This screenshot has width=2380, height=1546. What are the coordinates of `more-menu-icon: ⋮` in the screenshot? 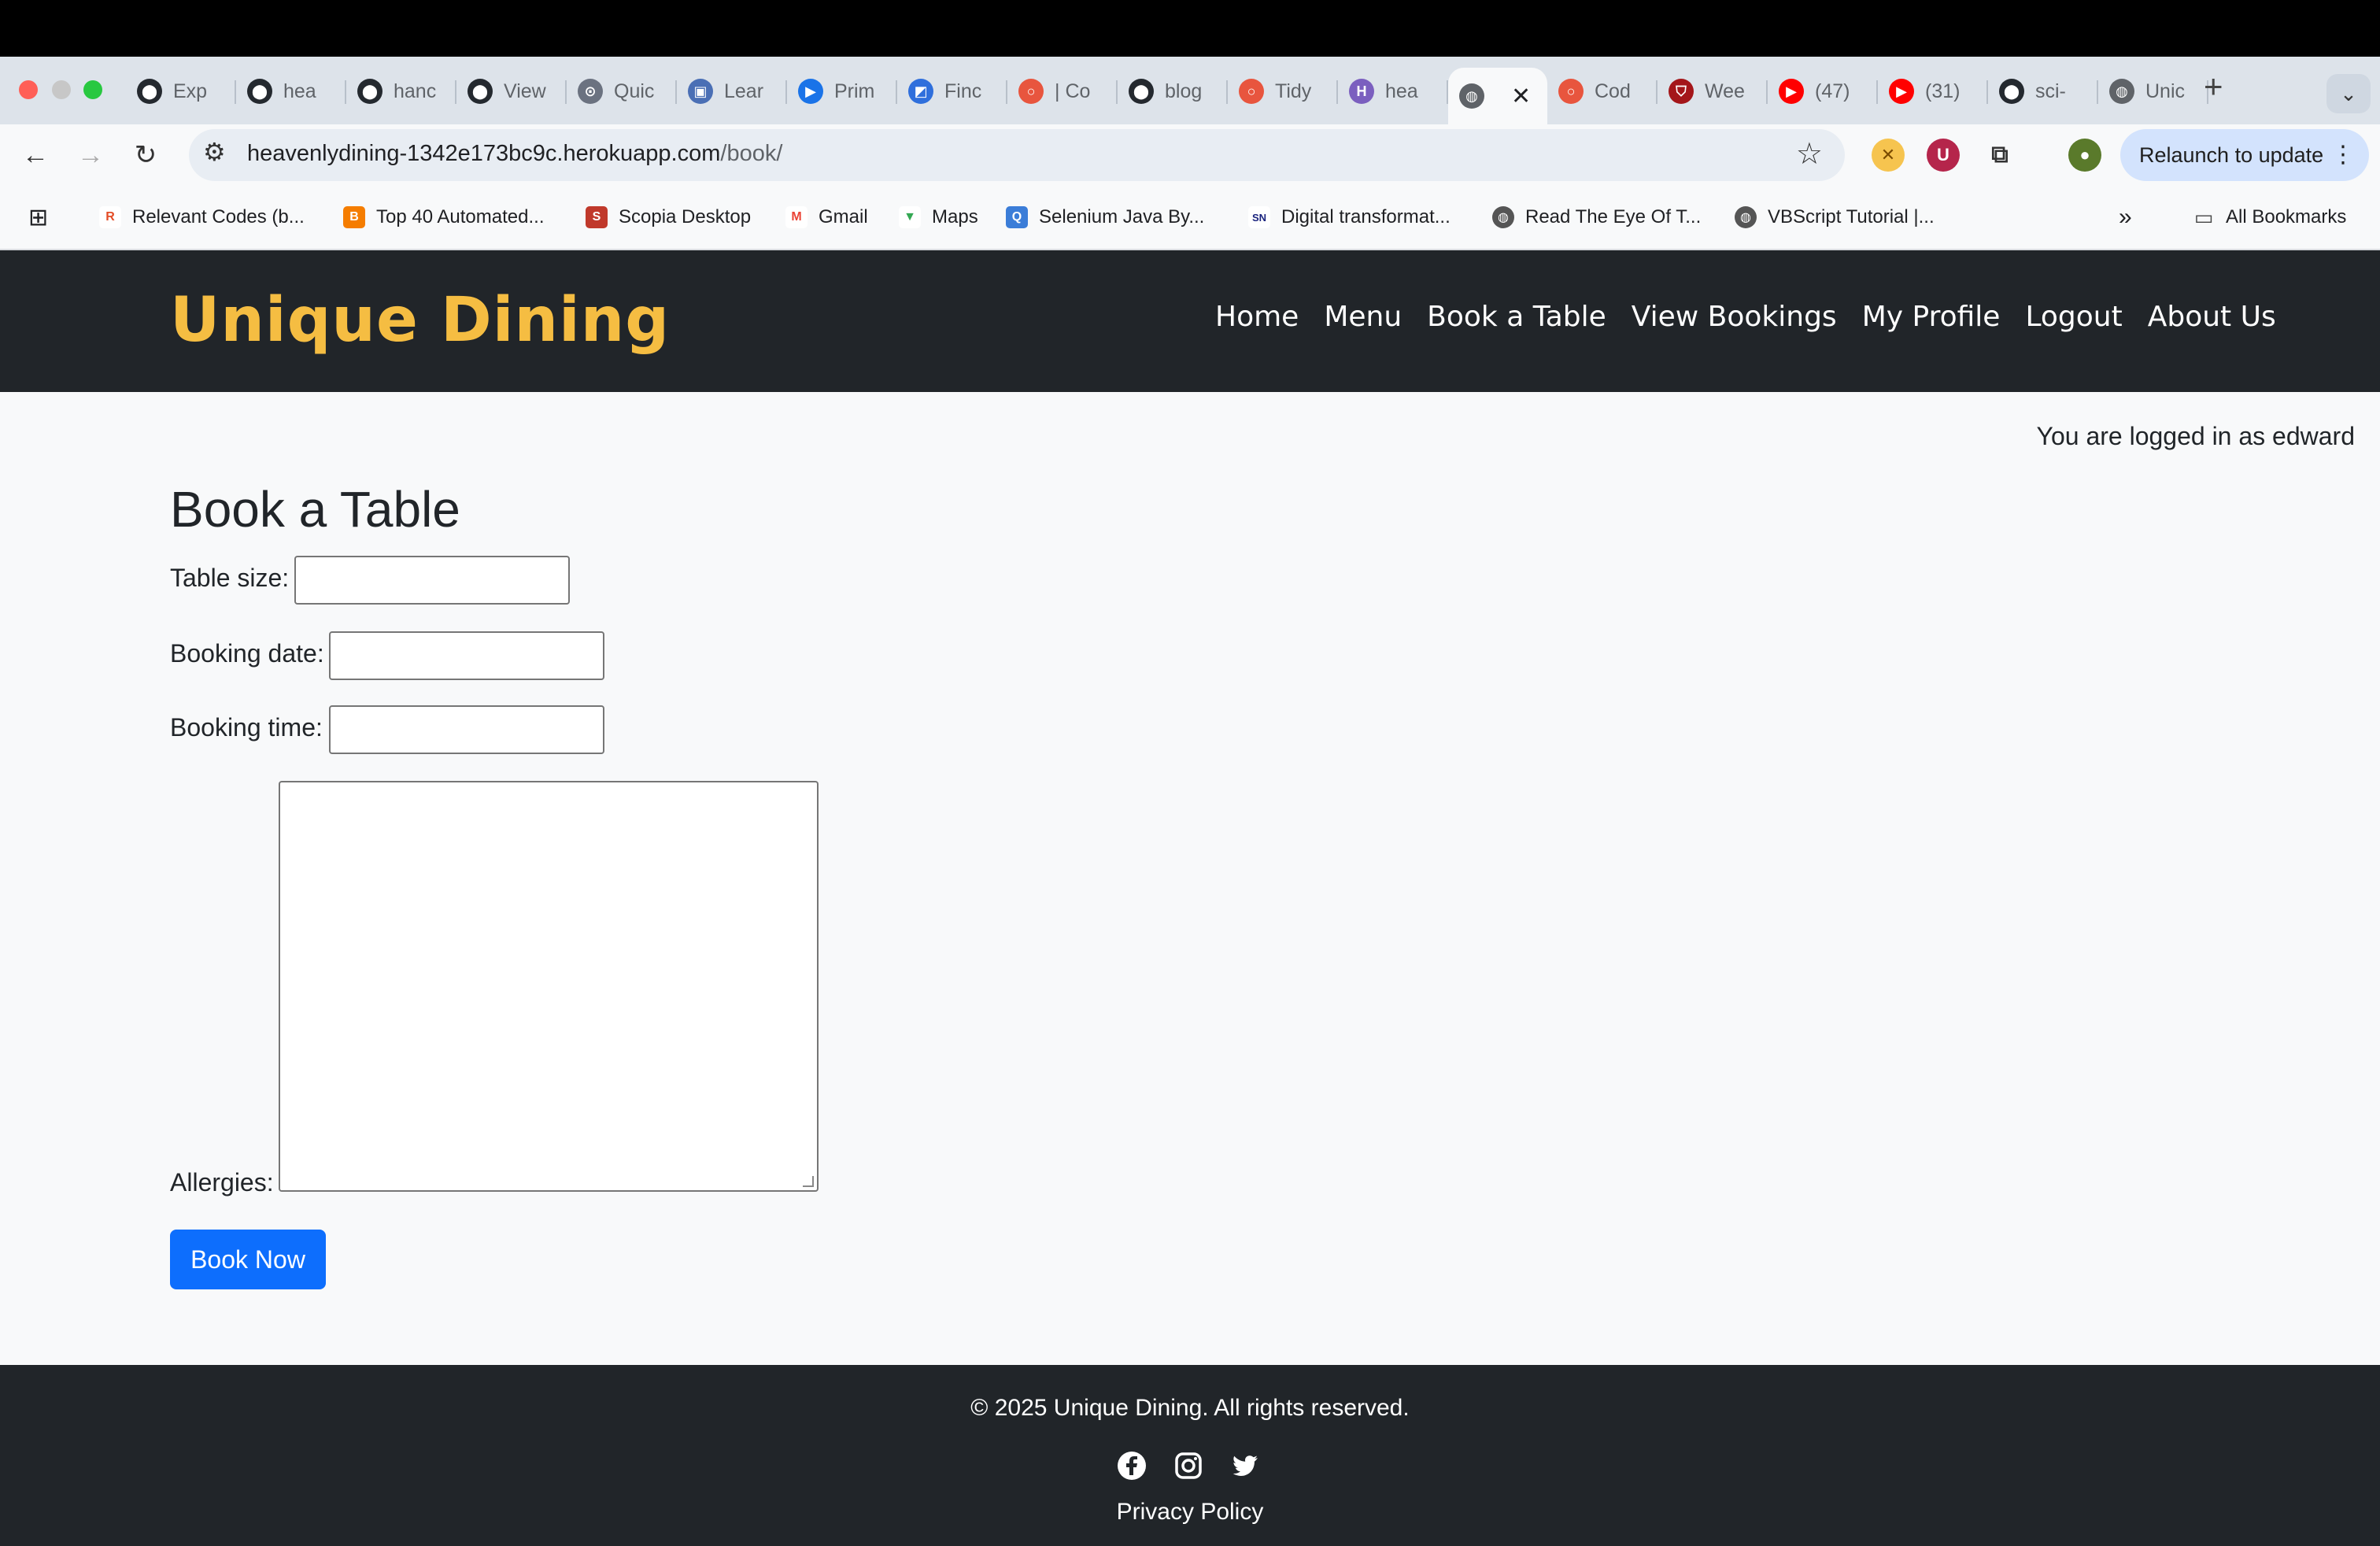 It's located at (2343, 155).